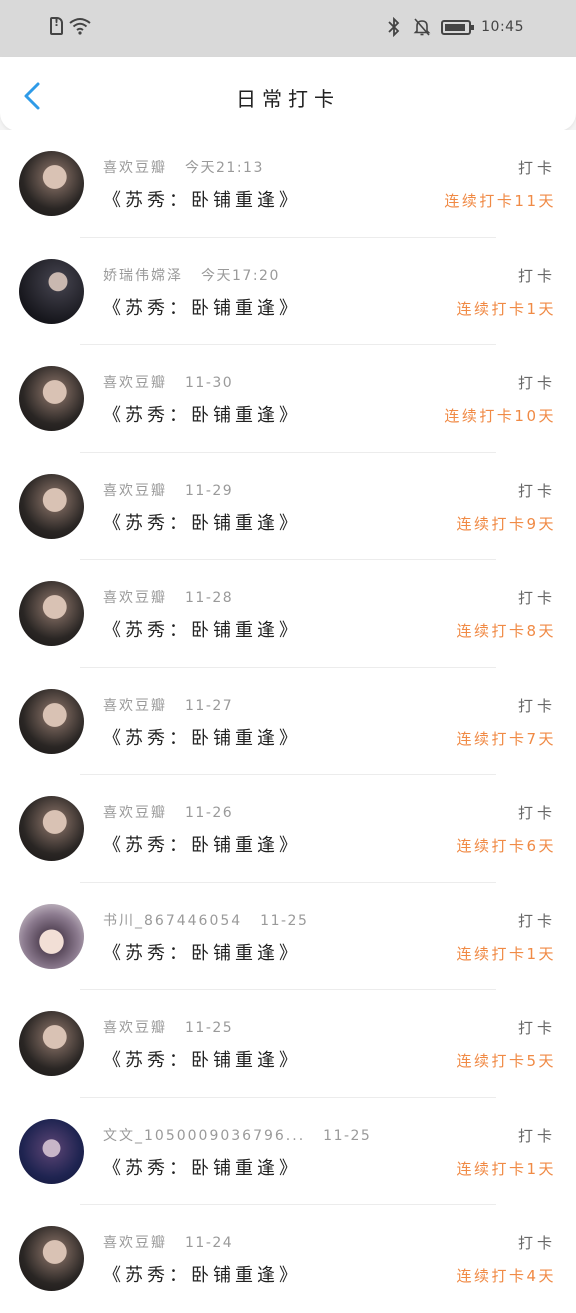 This screenshot has height=1313, width=576. What do you see at coordinates (288, 1044) in the screenshot?
I see `checkin-row: 喜欢豆瓣 11-25 《苏秀：卧铺重逢》 打卡 连续打卡5天` at bounding box center [288, 1044].